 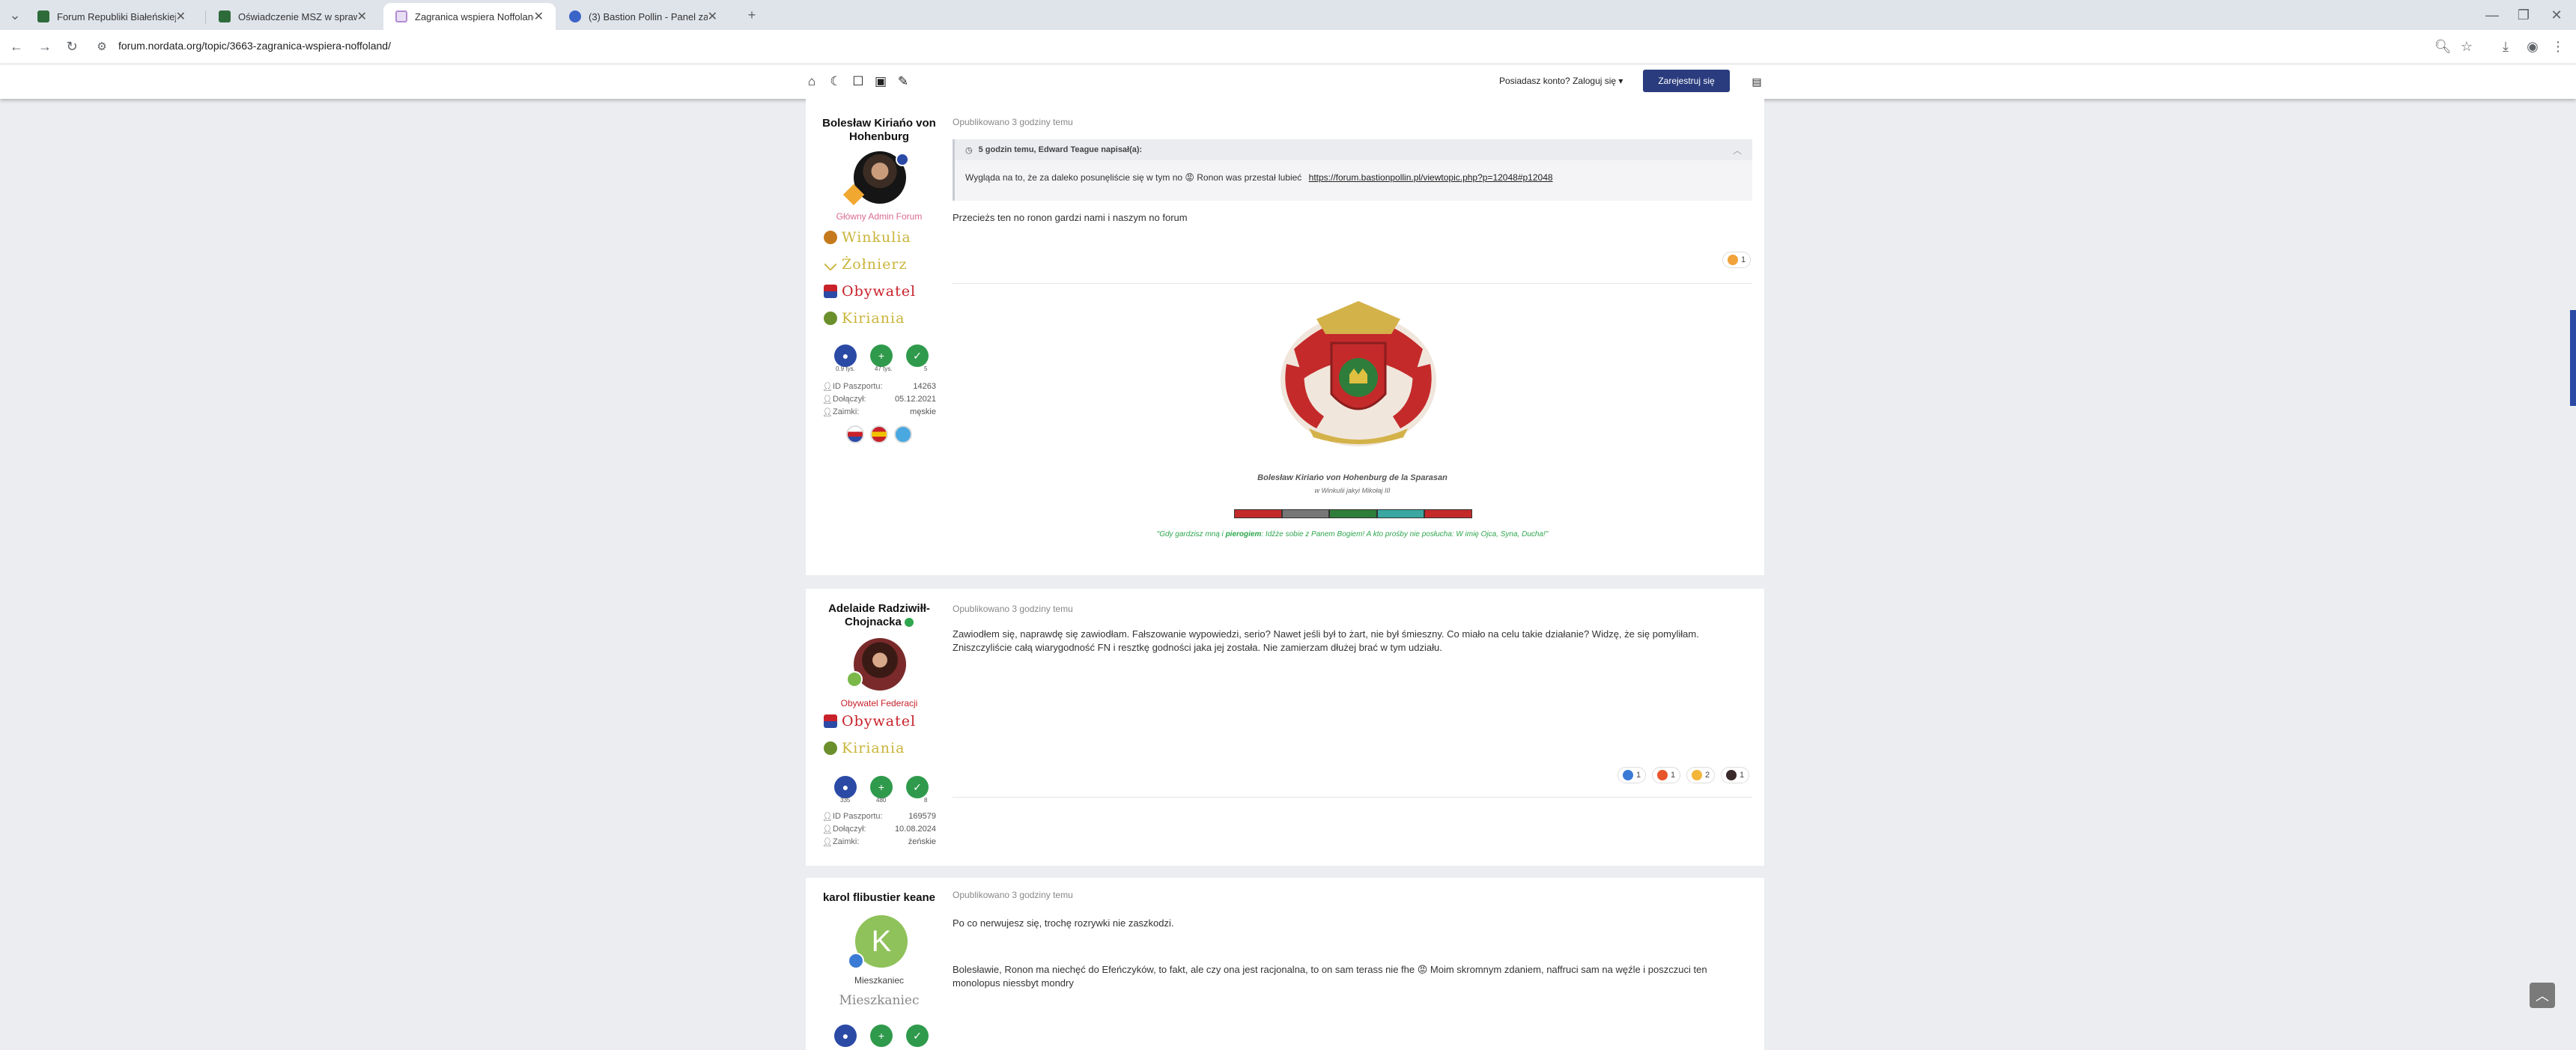 What do you see at coordinates (2557, 15) in the screenshot?
I see `close-window-icon: ✕` at bounding box center [2557, 15].